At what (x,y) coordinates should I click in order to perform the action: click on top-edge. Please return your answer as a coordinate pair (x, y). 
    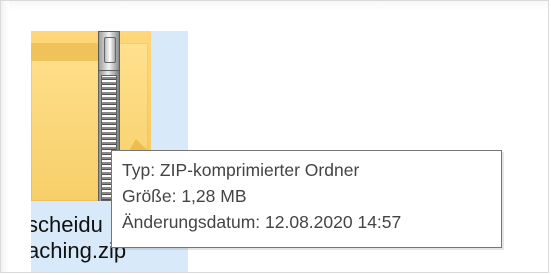
    Looking at the image, I should click on (274, 6).